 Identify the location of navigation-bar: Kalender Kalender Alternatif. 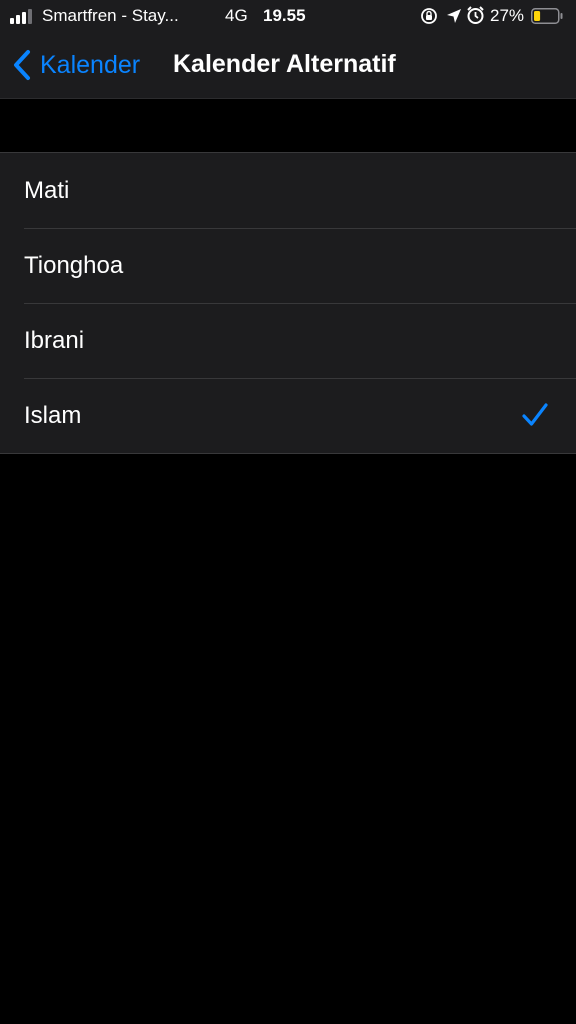
(288, 65).